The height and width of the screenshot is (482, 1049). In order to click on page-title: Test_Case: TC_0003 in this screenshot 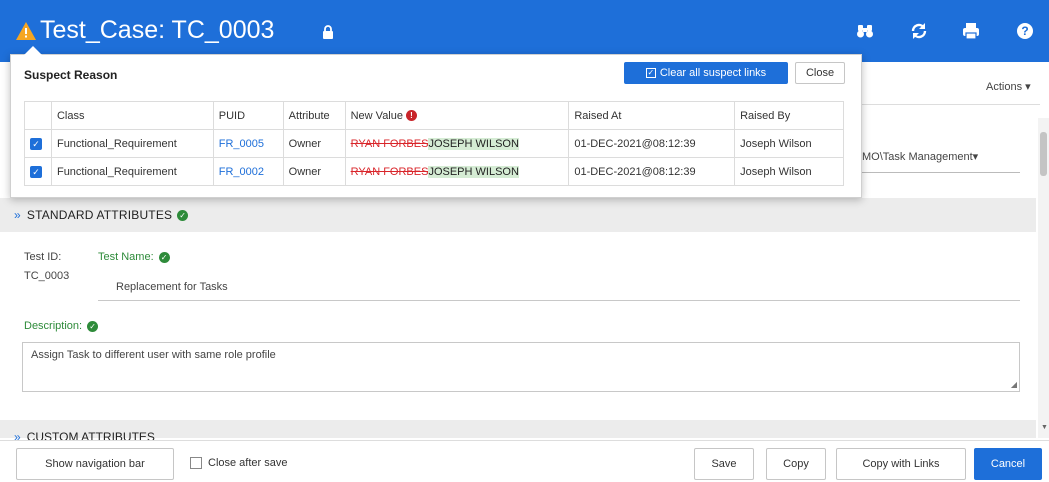, I will do `click(157, 30)`.